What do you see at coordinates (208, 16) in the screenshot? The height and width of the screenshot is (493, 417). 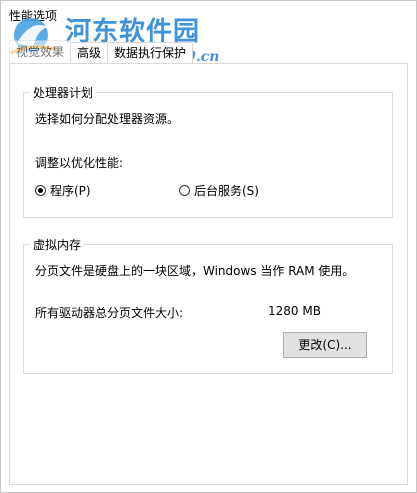 I see `title-bar: 性能选项` at bounding box center [208, 16].